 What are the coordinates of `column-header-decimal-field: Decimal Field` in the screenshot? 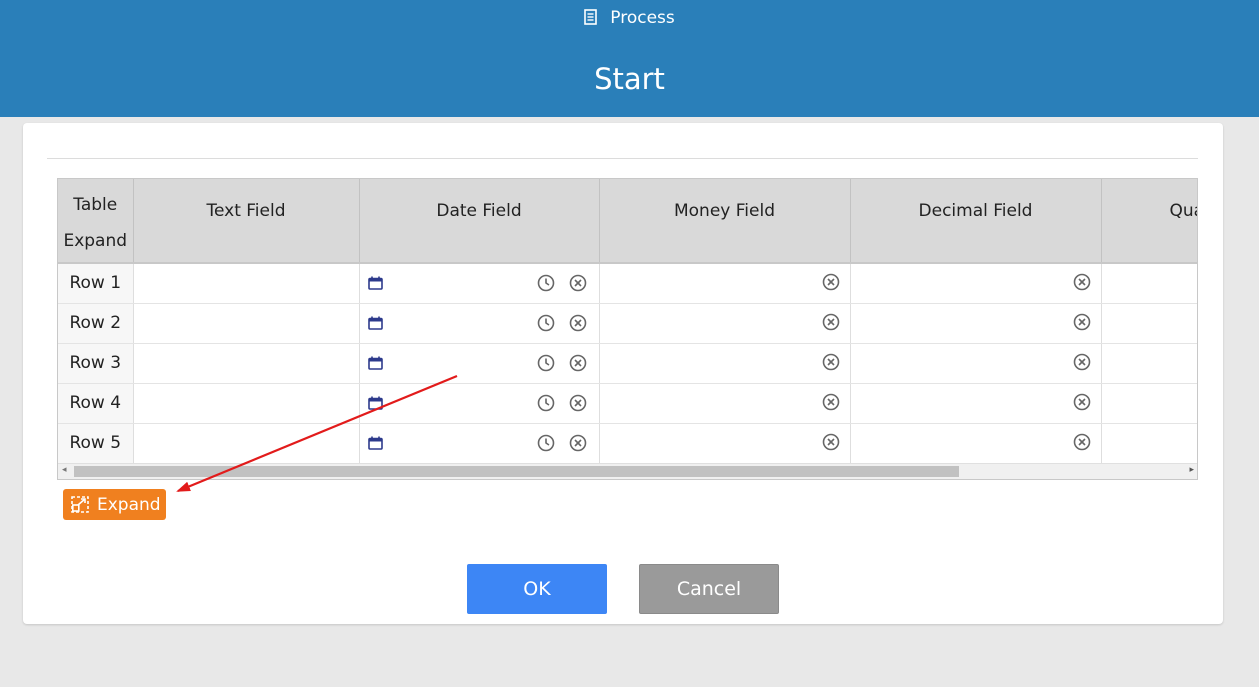 It's located at (976, 221).